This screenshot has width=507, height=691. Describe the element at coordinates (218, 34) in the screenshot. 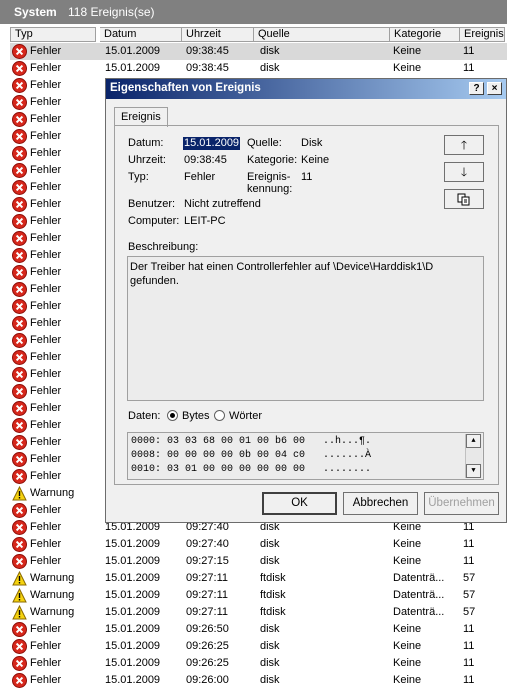

I see `column-header-uhrzeit: Uhrzeit` at that location.